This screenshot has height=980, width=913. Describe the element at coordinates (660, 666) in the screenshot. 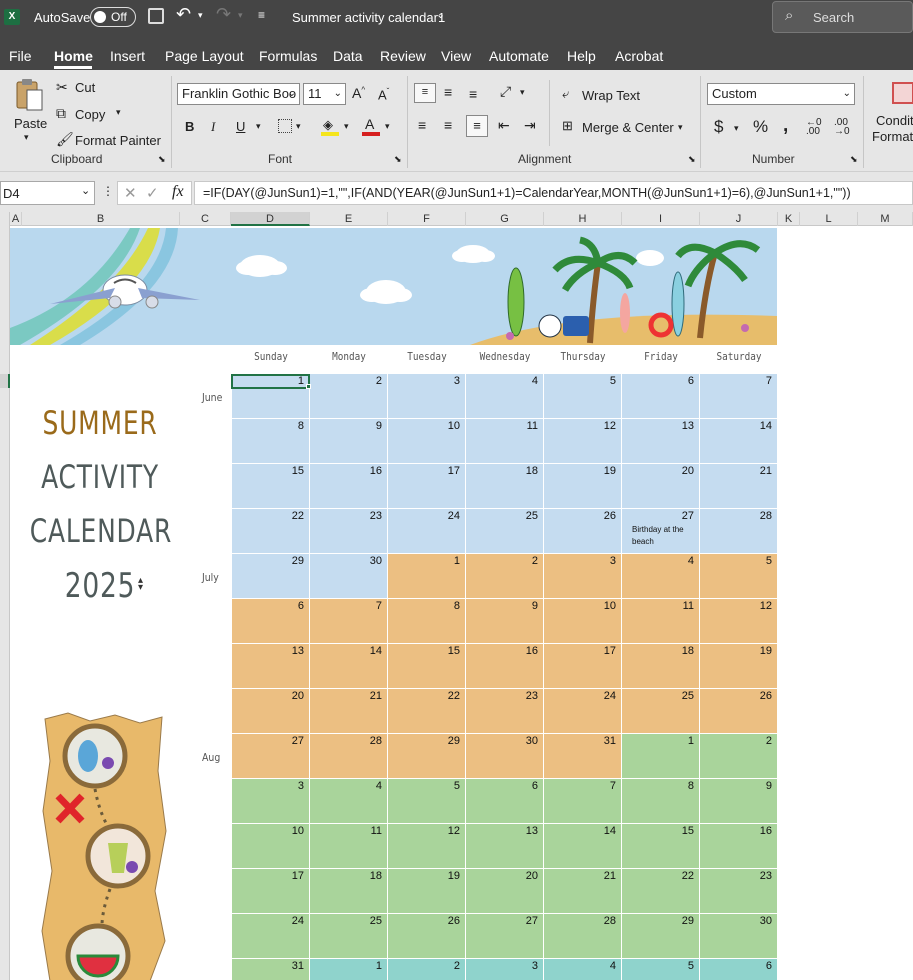

I see `calendar-day-cell: 18` at that location.